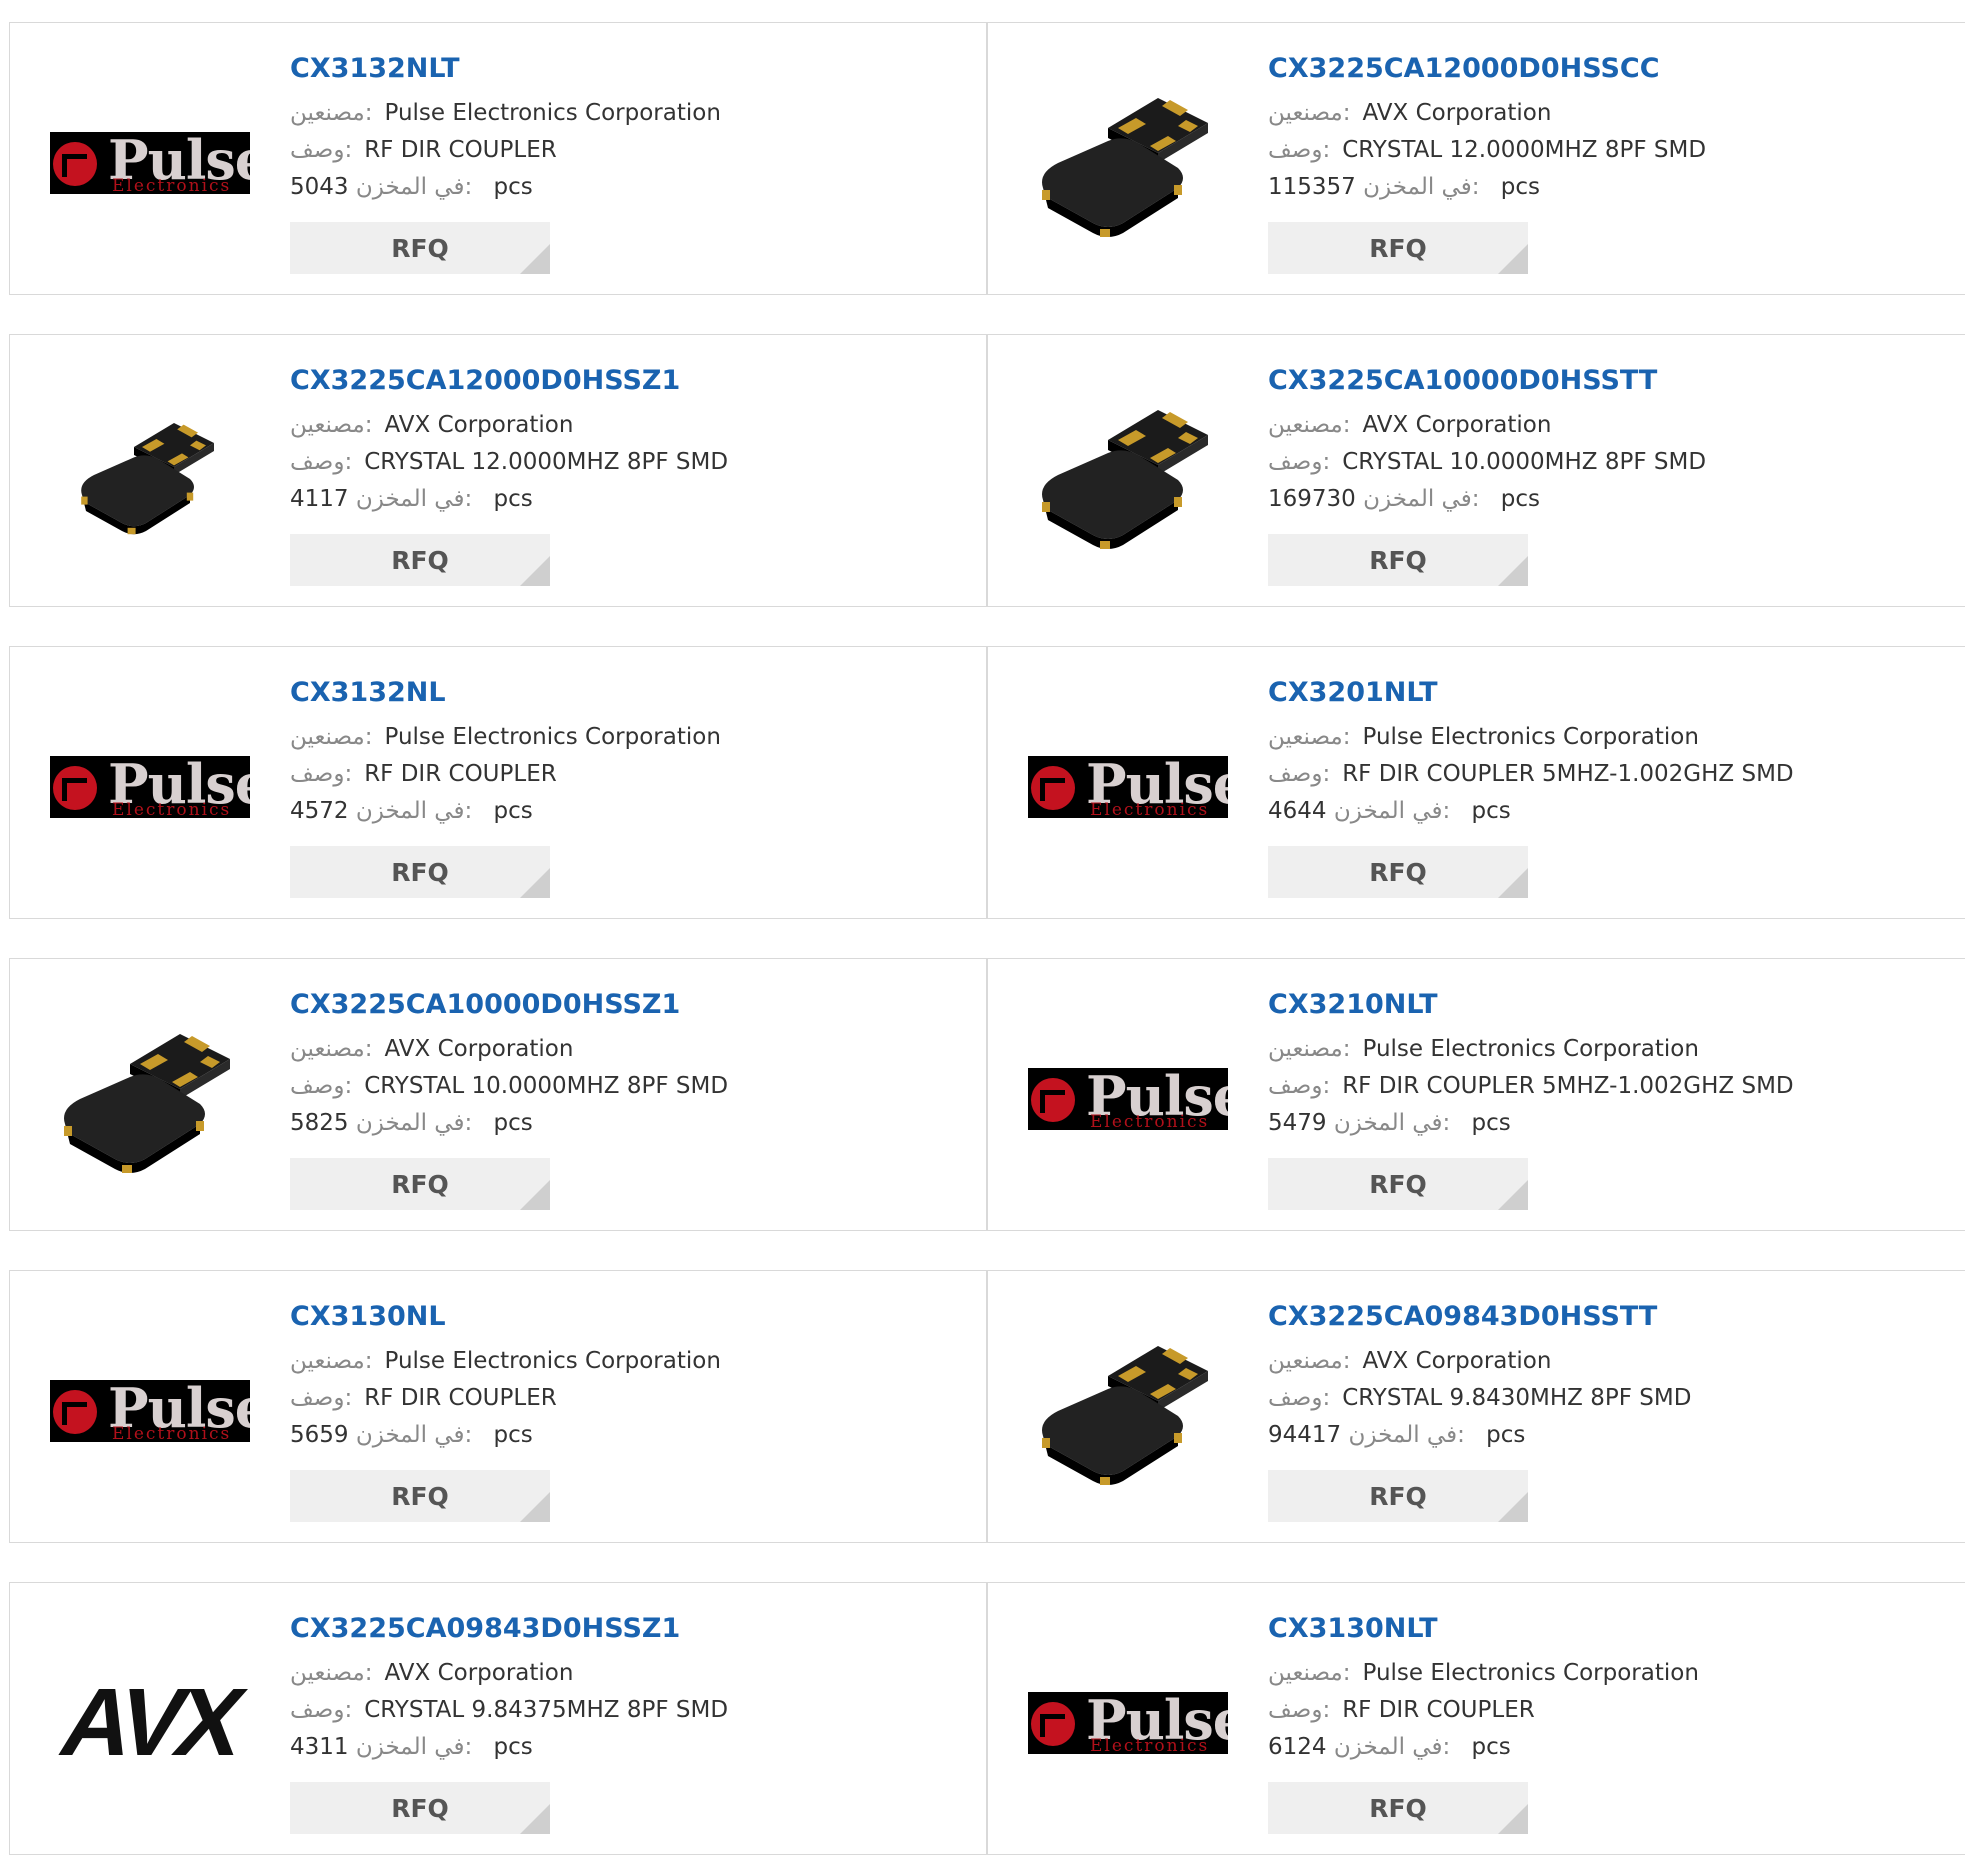 The image size is (1965, 1855). What do you see at coordinates (1150, 1745) in the screenshot?
I see `pulse-logo-sub: Electronics` at bounding box center [1150, 1745].